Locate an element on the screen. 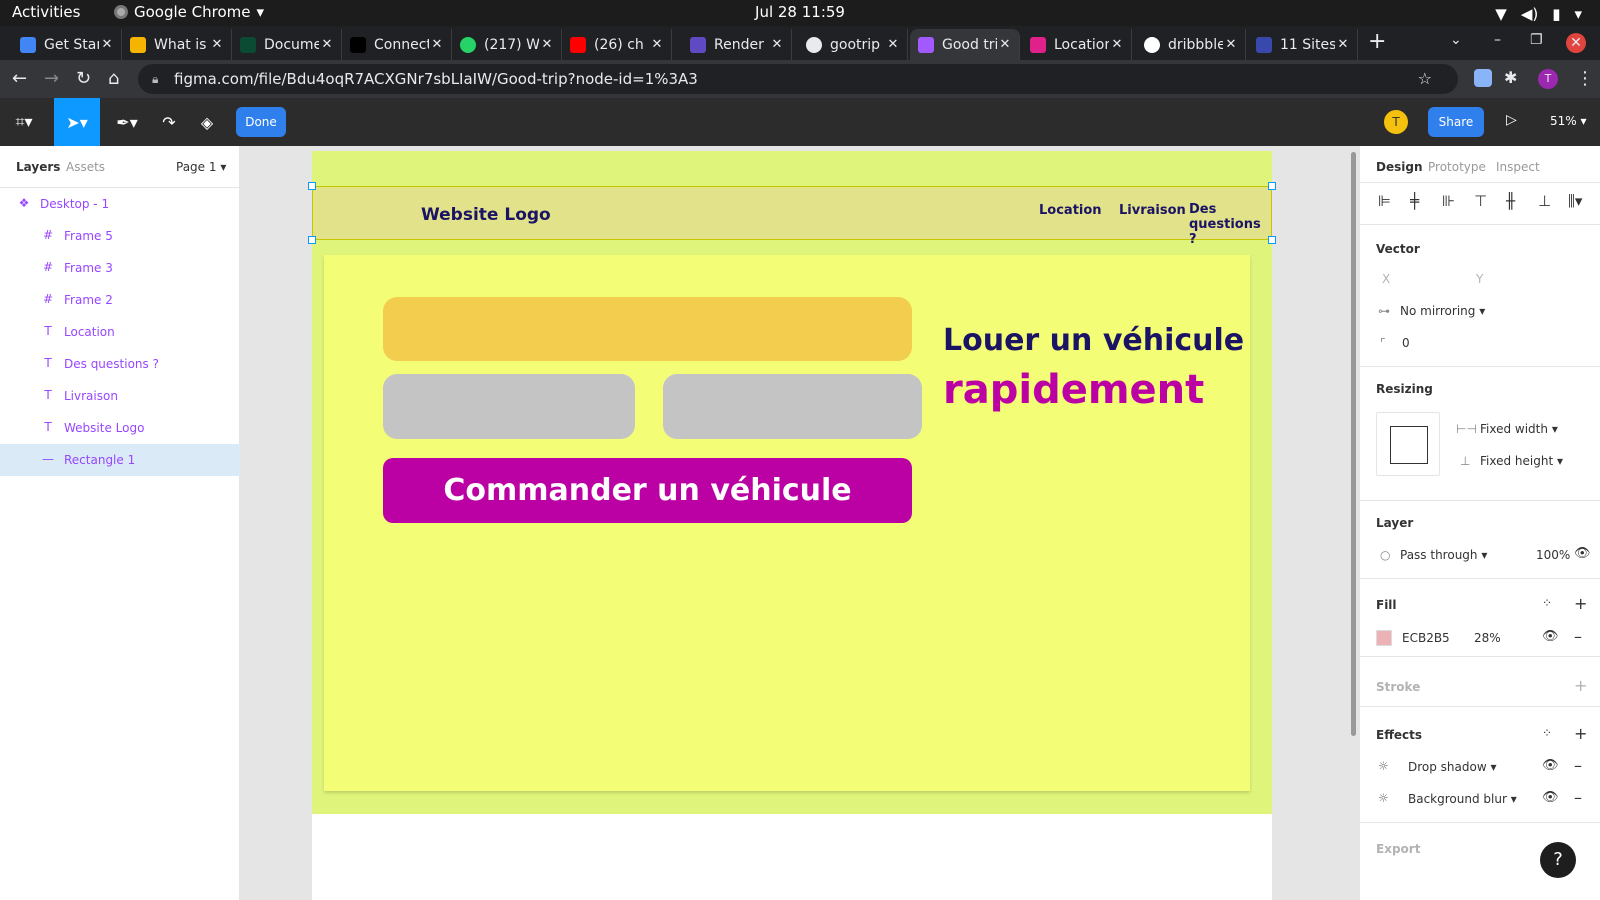  tab-prototype: Prototype is located at coordinates (1457, 167).